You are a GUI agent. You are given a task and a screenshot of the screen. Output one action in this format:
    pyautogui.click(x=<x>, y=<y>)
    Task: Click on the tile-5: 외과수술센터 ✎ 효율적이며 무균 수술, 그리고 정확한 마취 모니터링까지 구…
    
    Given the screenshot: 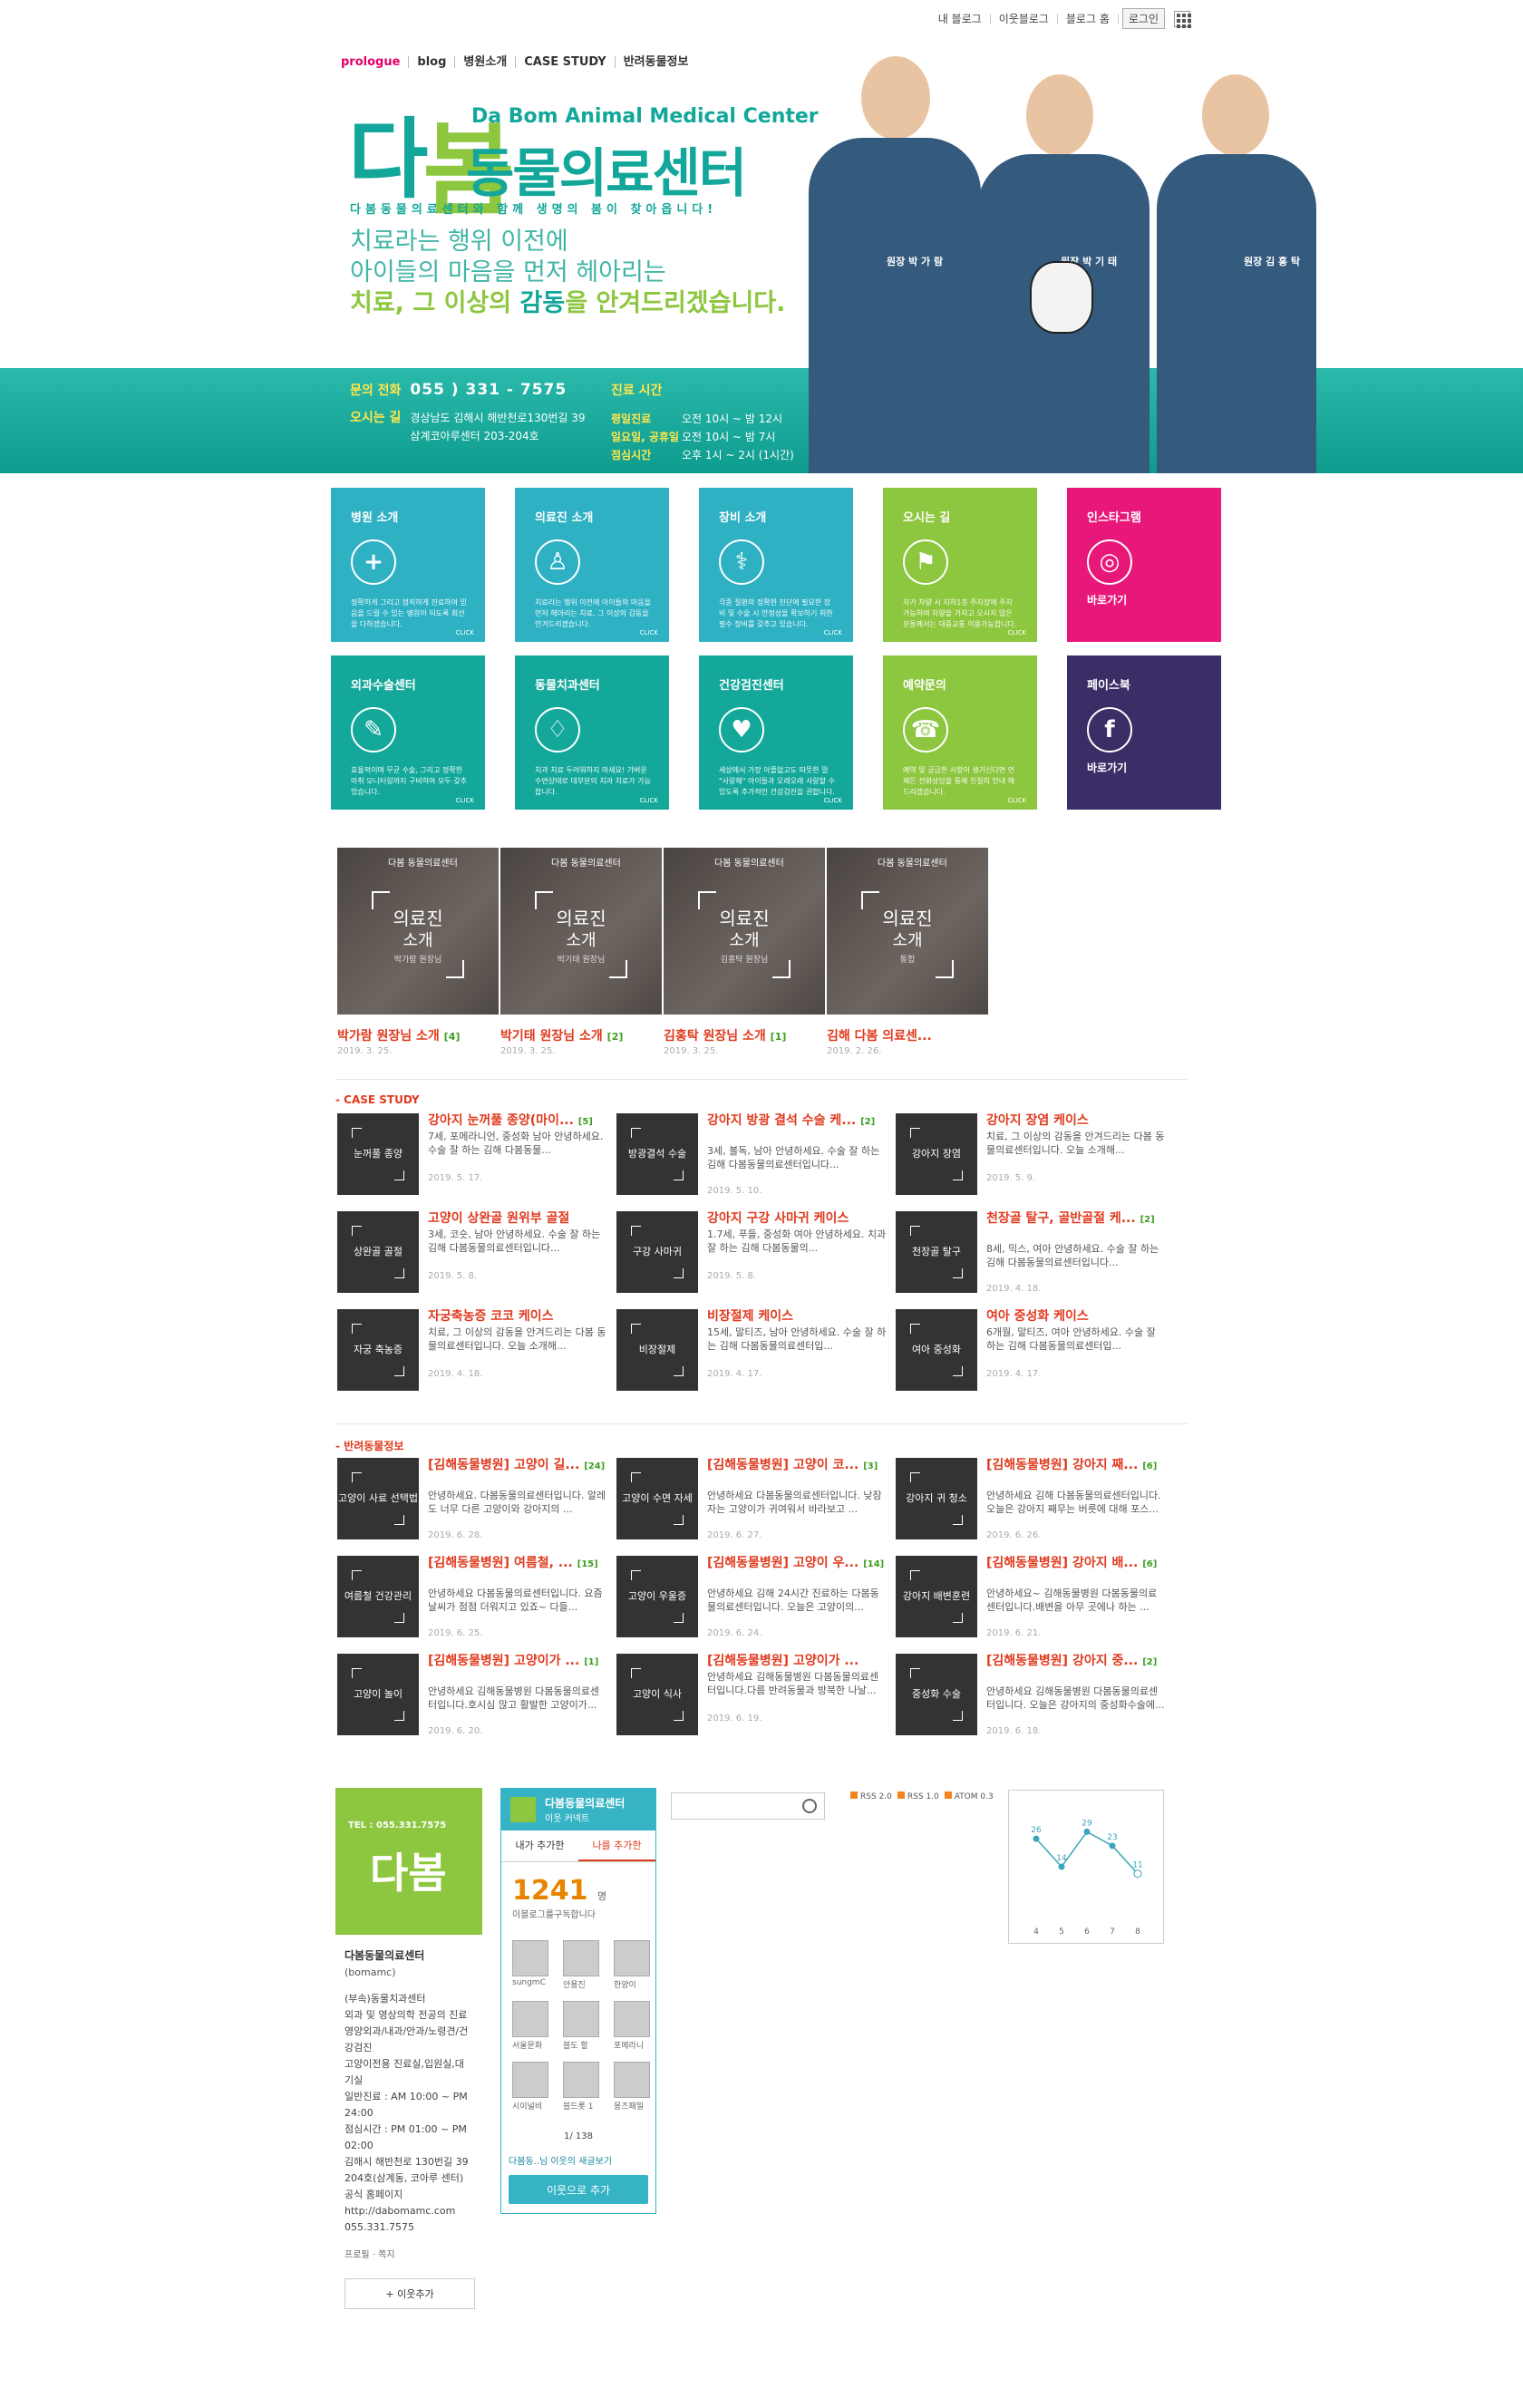 What is the action you would take?
    pyautogui.click(x=408, y=732)
    